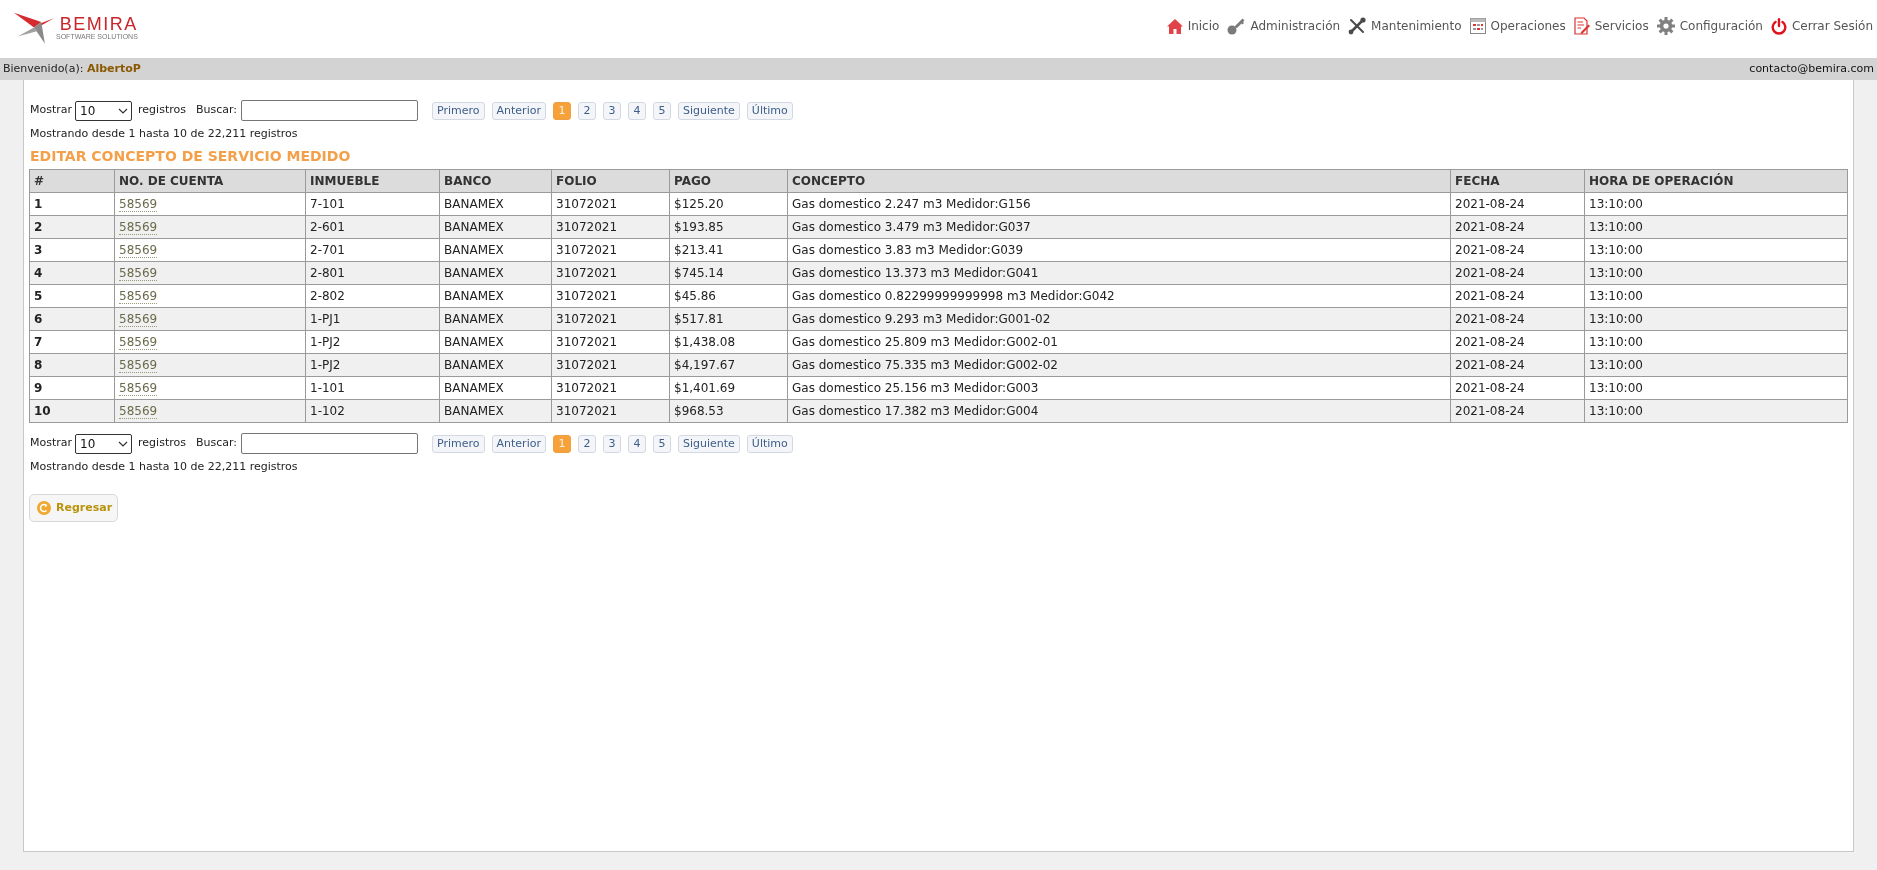 Image resolution: width=1877 pixels, height=870 pixels. Describe the element at coordinates (123, 443) in the screenshot. I see `chevron-down-icon` at that location.